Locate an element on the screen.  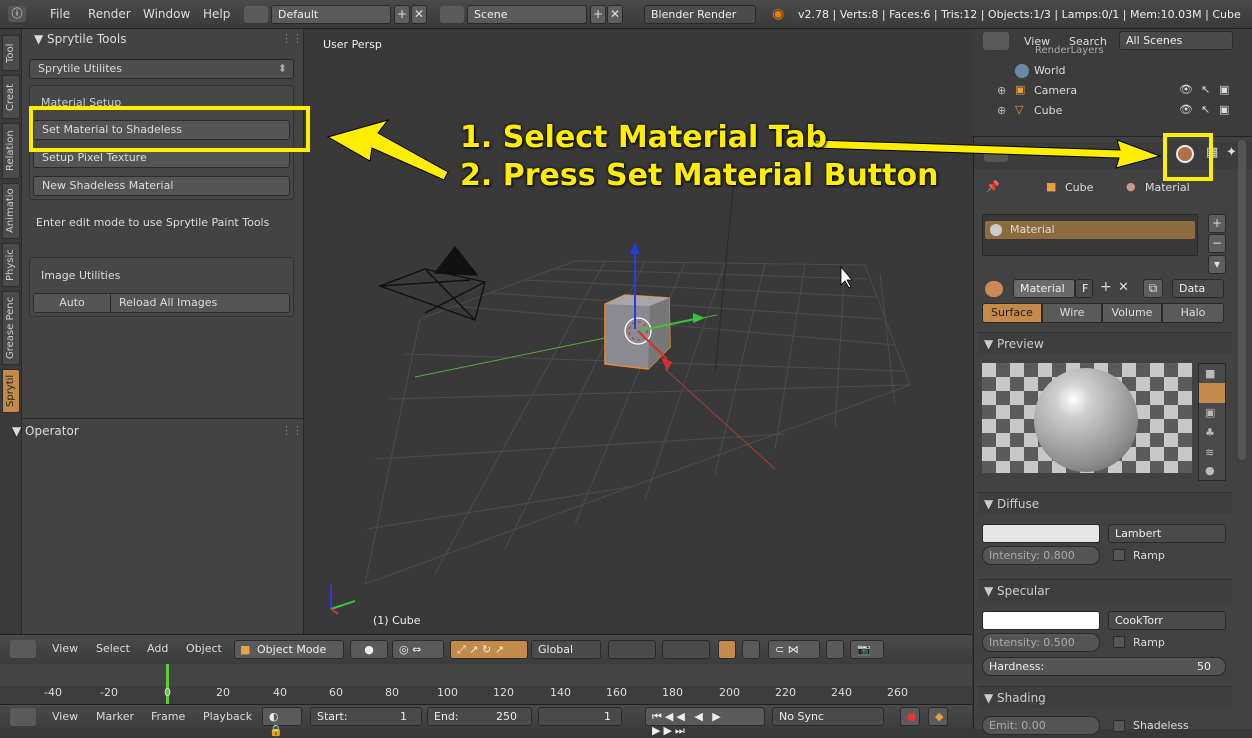
annotation-step-1: 1. Select Material Tab is located at coordinates (644, 137).